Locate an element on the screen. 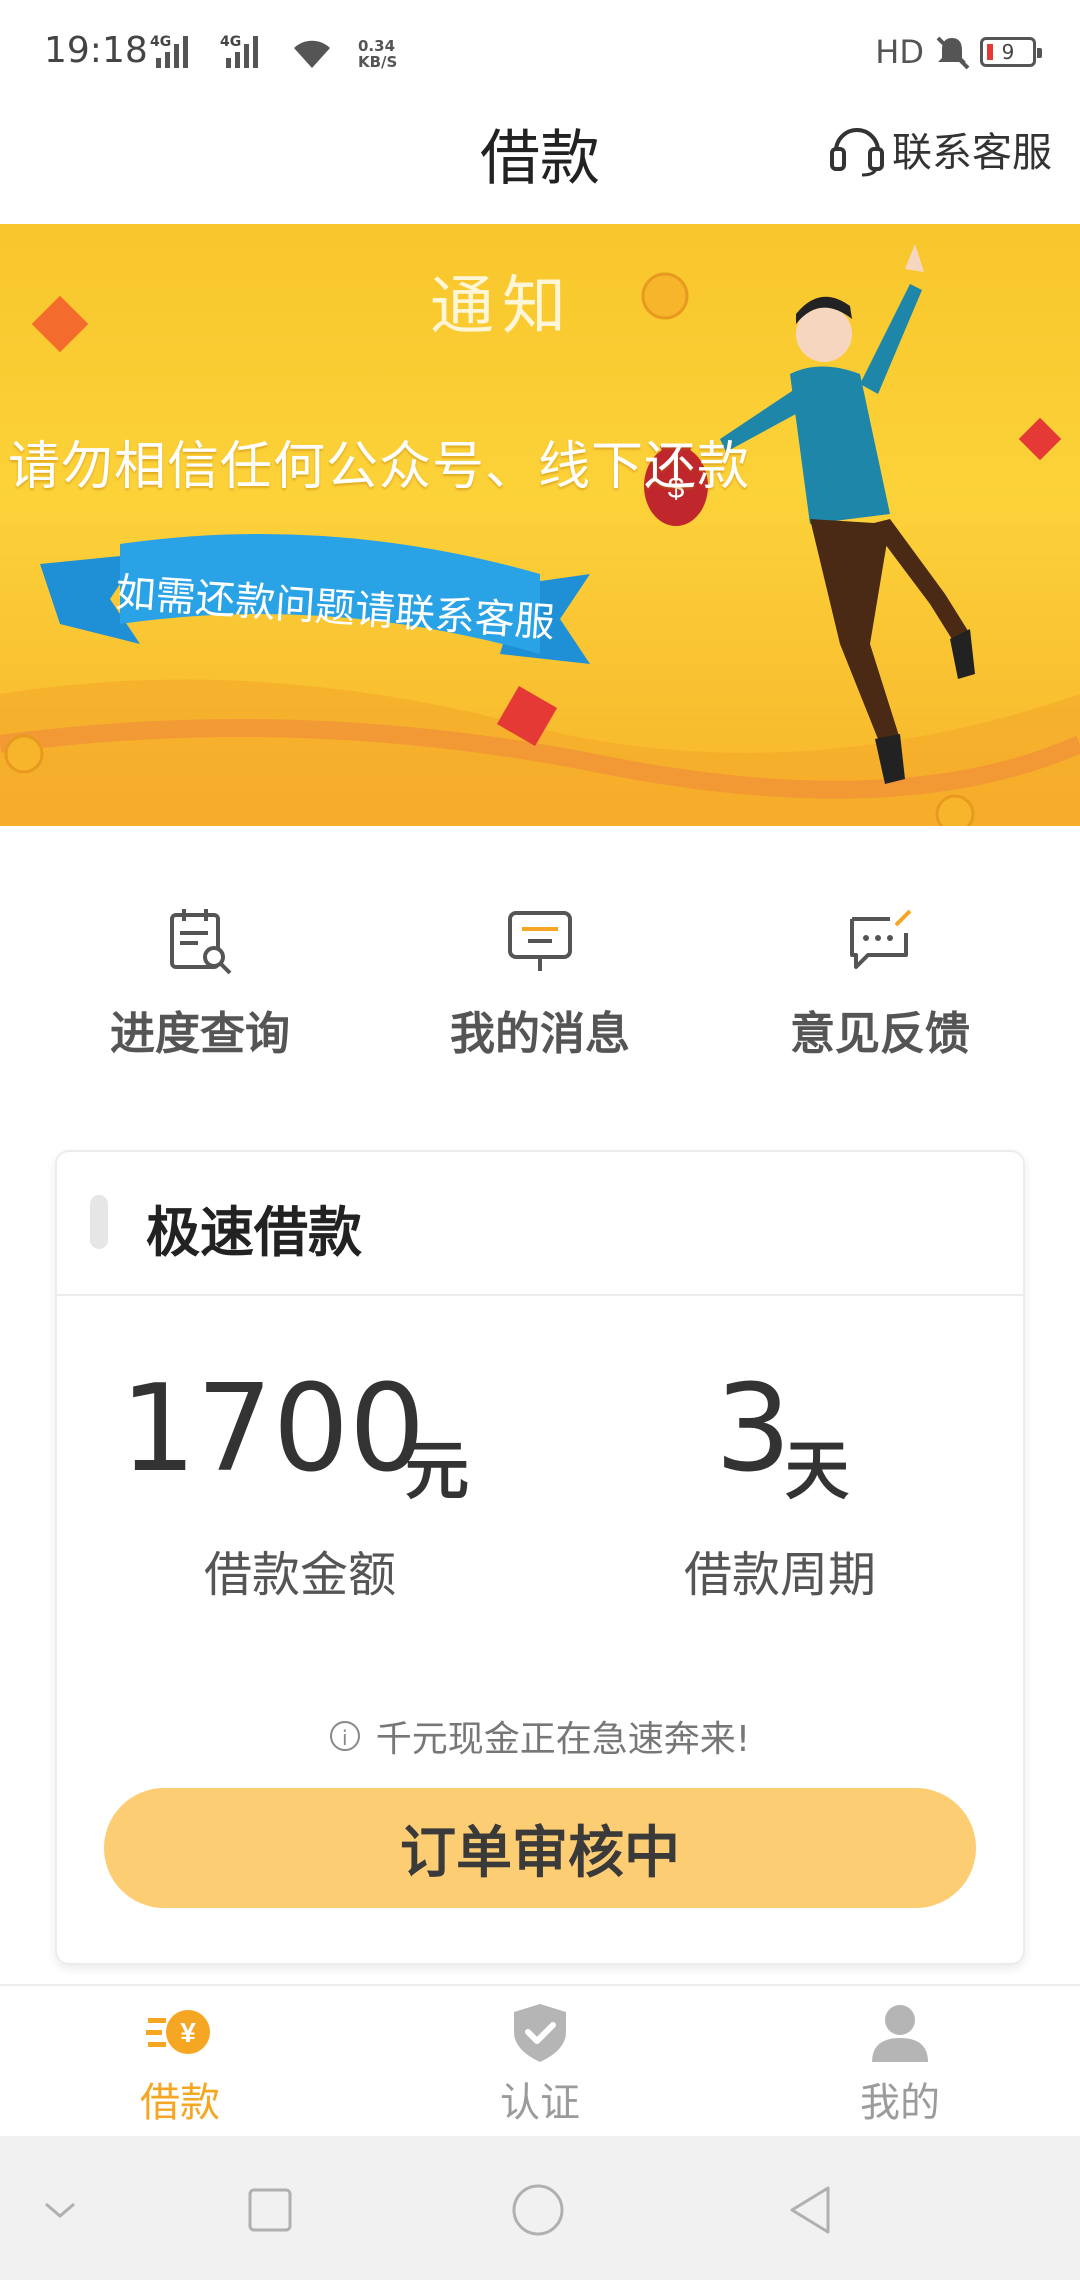 Image resolution: width=1080 pixels, height=2280 pixels. tab-label: 认证 is located at coordinates (540, 2103).